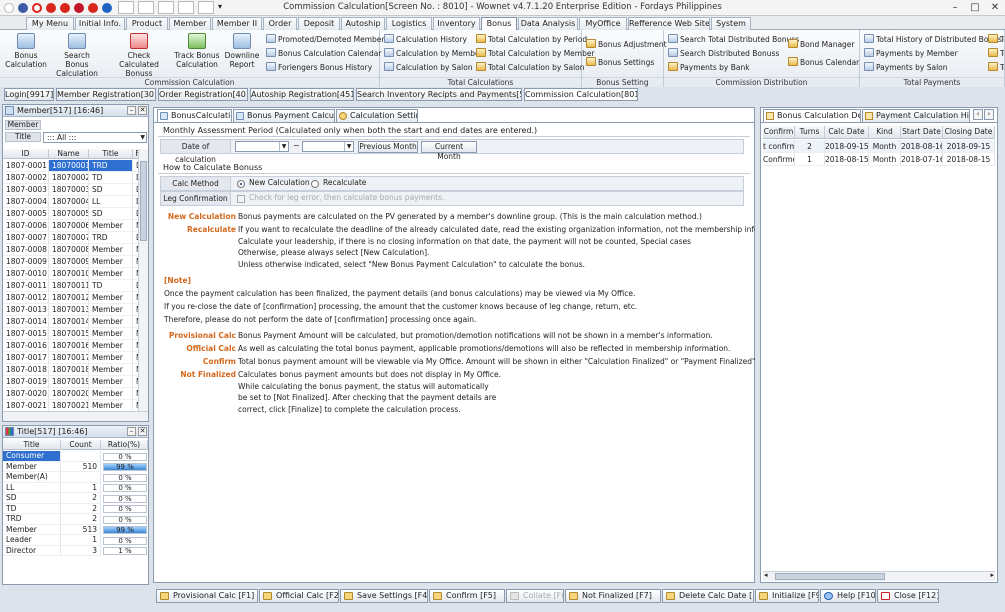 The height and width of the screenshot is (612, 1005). Describe the element at coordinates (821, 44) in the screenshot. I see `bond-manager-button: Bond Manager` at that location.